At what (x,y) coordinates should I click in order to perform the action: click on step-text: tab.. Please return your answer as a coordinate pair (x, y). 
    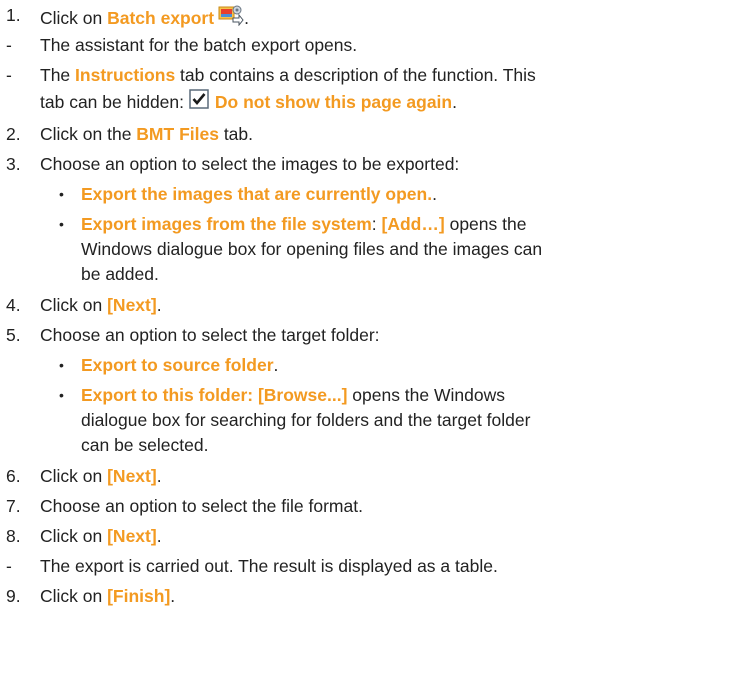
    Looking at the image, I should click on (236, 134).